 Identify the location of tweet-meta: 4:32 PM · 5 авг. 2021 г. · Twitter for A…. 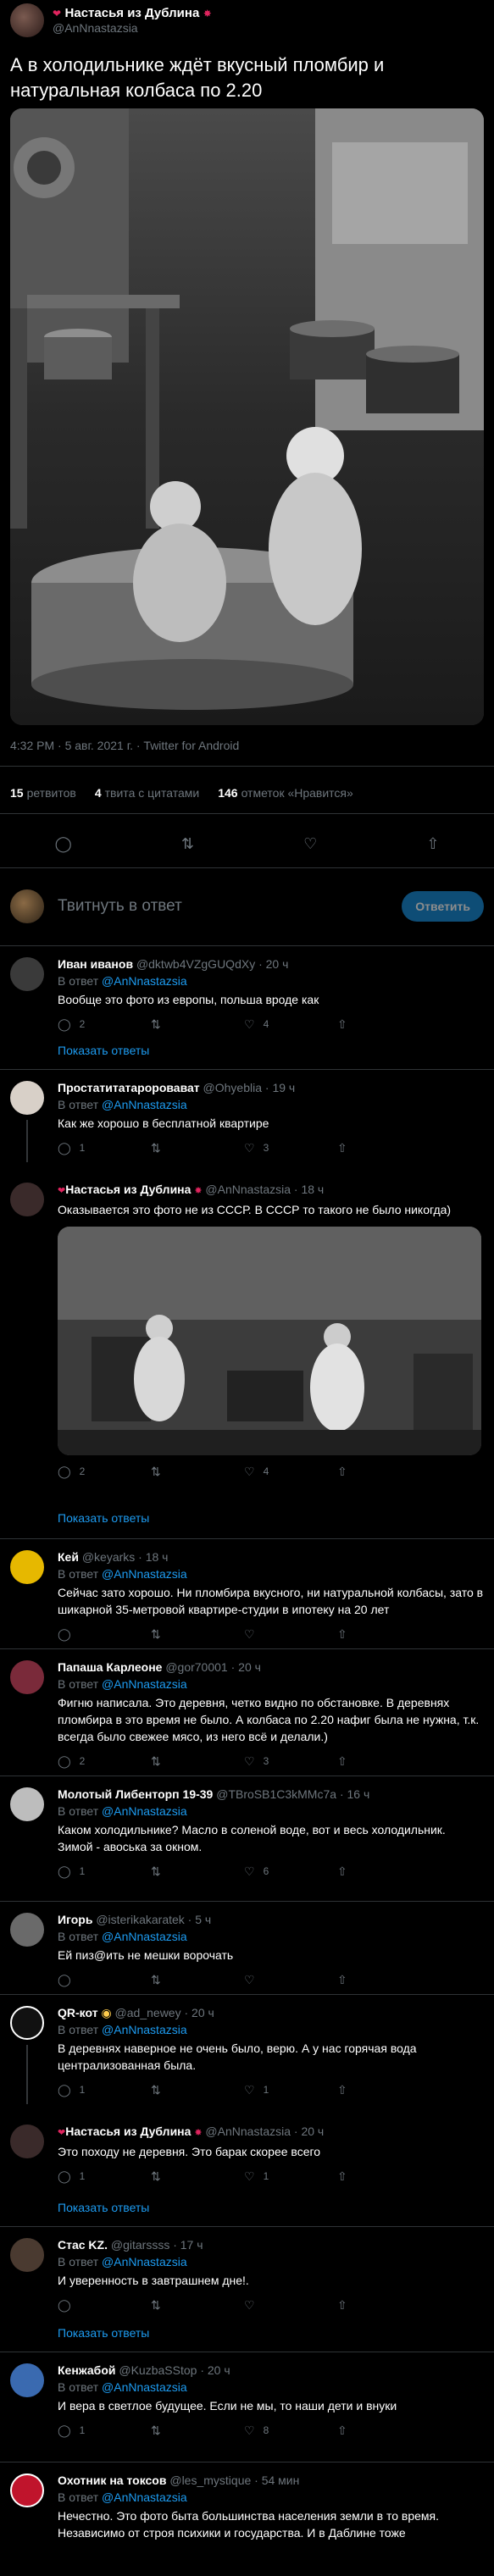
(124, 745).